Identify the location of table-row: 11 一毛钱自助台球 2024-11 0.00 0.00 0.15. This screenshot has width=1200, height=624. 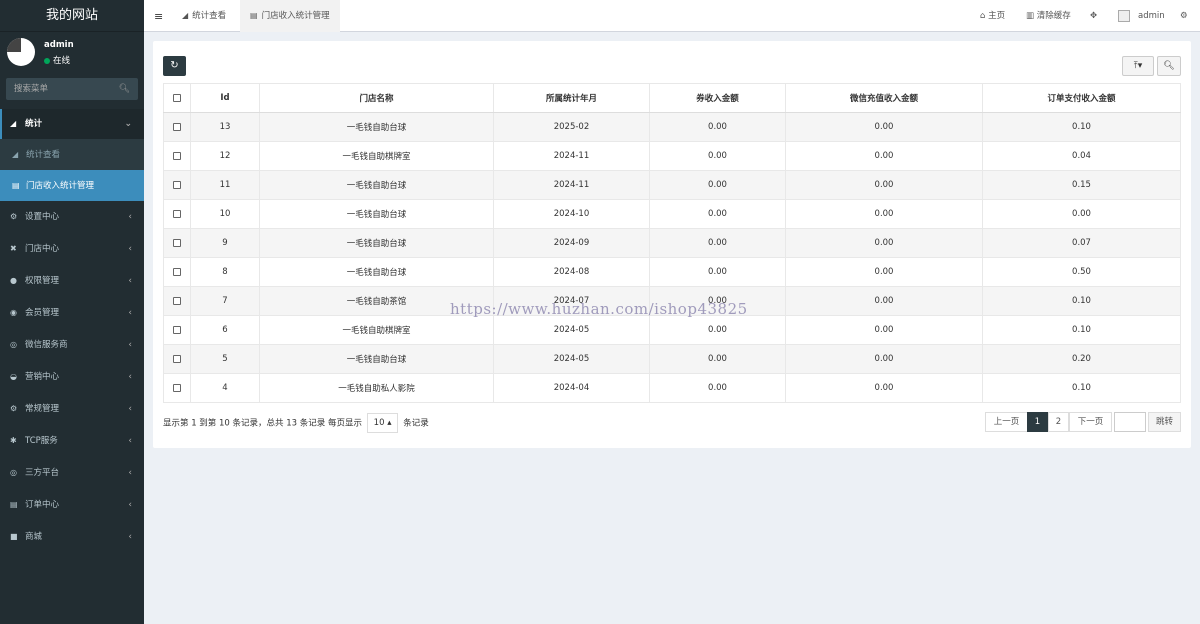
(672, 185).